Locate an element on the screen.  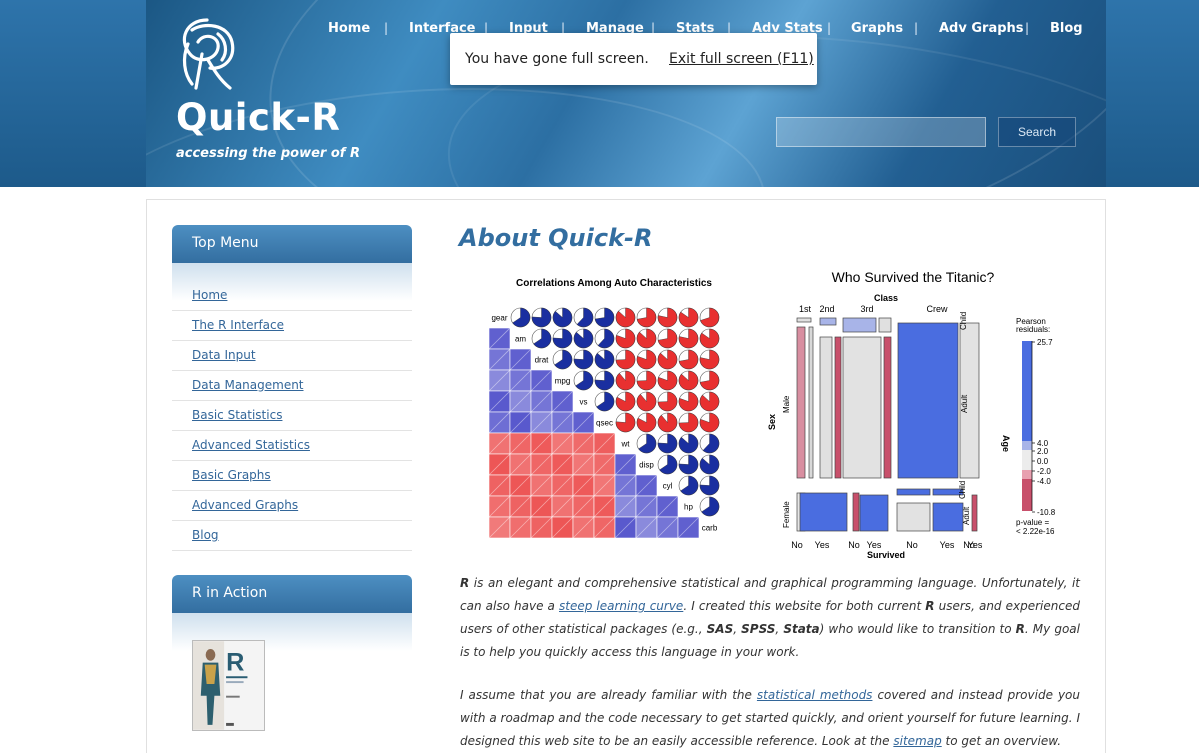
nav-home: Home is located at coordinates (349, 28).